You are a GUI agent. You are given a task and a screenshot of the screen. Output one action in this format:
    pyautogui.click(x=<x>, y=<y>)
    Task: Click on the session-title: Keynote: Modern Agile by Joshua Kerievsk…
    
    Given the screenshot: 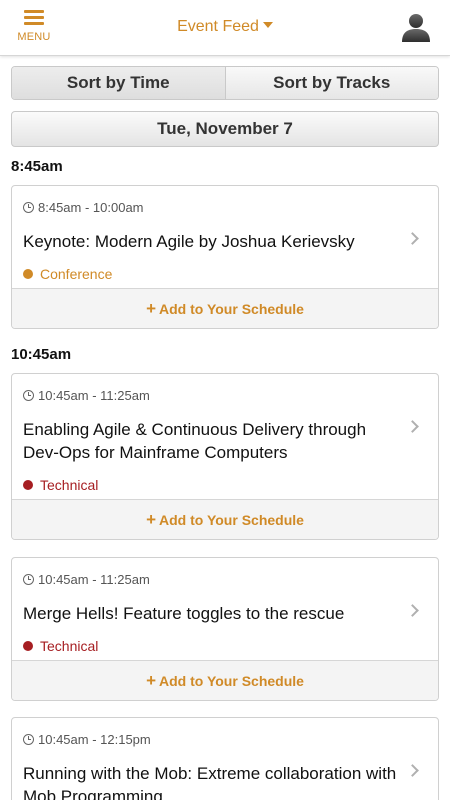 What is the action you would take?
    pyautogui.click(x=189, y=241)
    